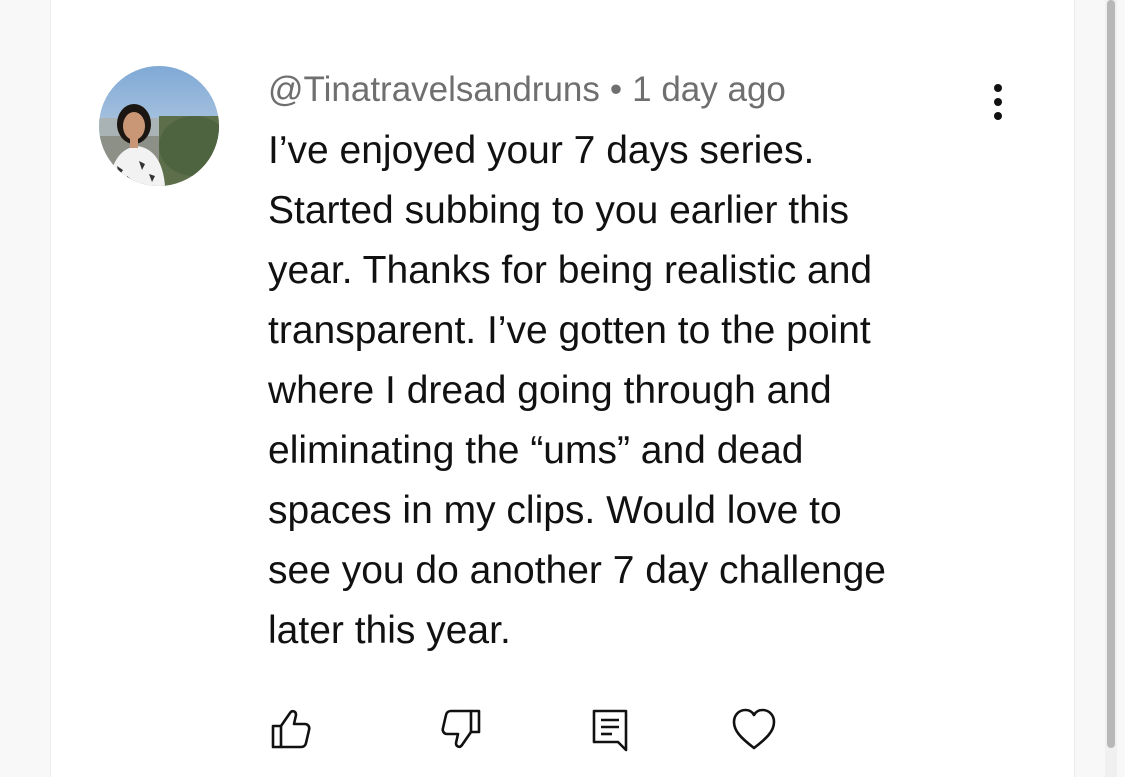 The height and width of the screenshot is (777, 1125). I want to click on heart-button, so click(754, 729).